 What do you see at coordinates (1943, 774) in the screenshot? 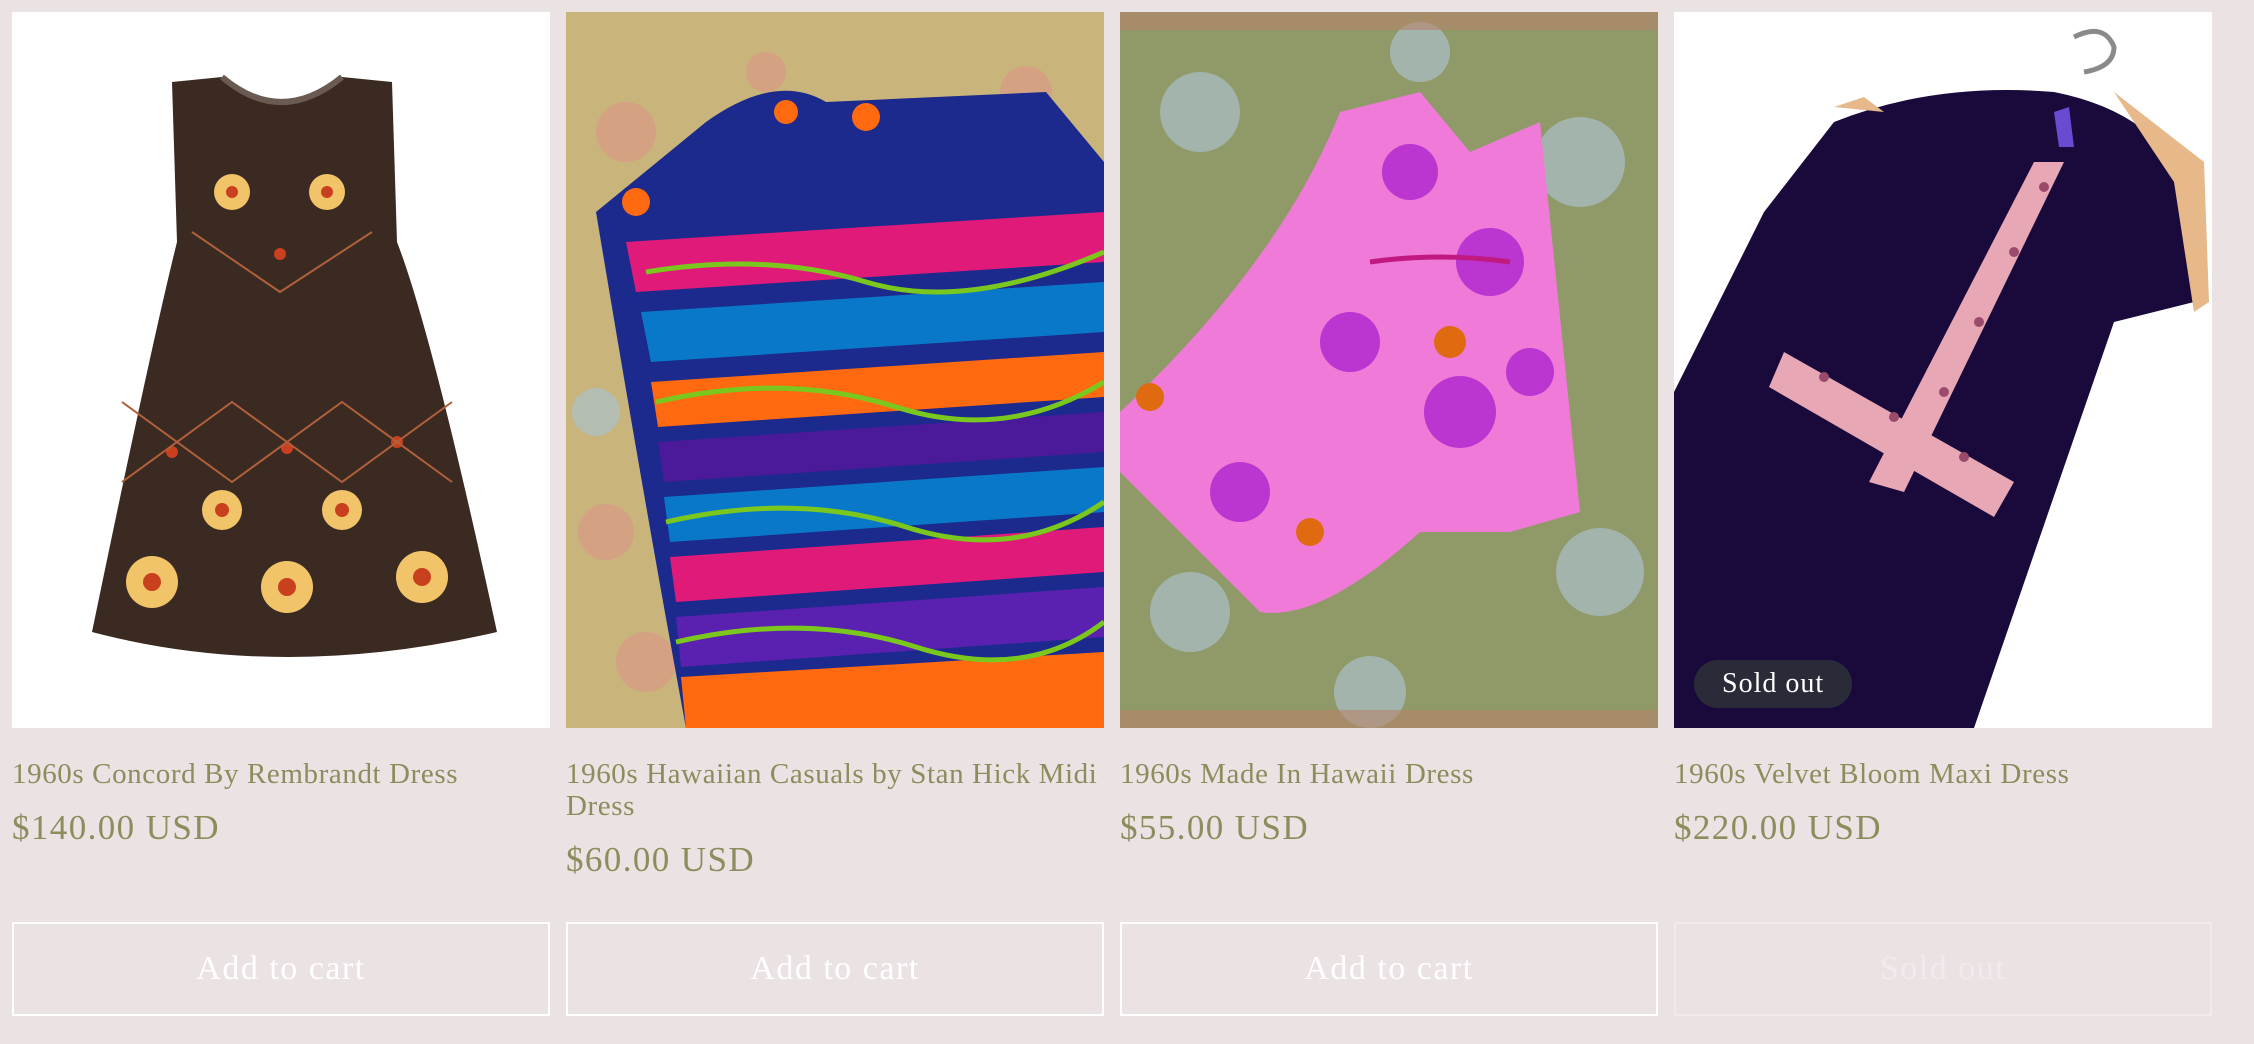
I see `product-title: 1960s Velvet Bloom Maxi Dress` at bounding box center [1943, 774].